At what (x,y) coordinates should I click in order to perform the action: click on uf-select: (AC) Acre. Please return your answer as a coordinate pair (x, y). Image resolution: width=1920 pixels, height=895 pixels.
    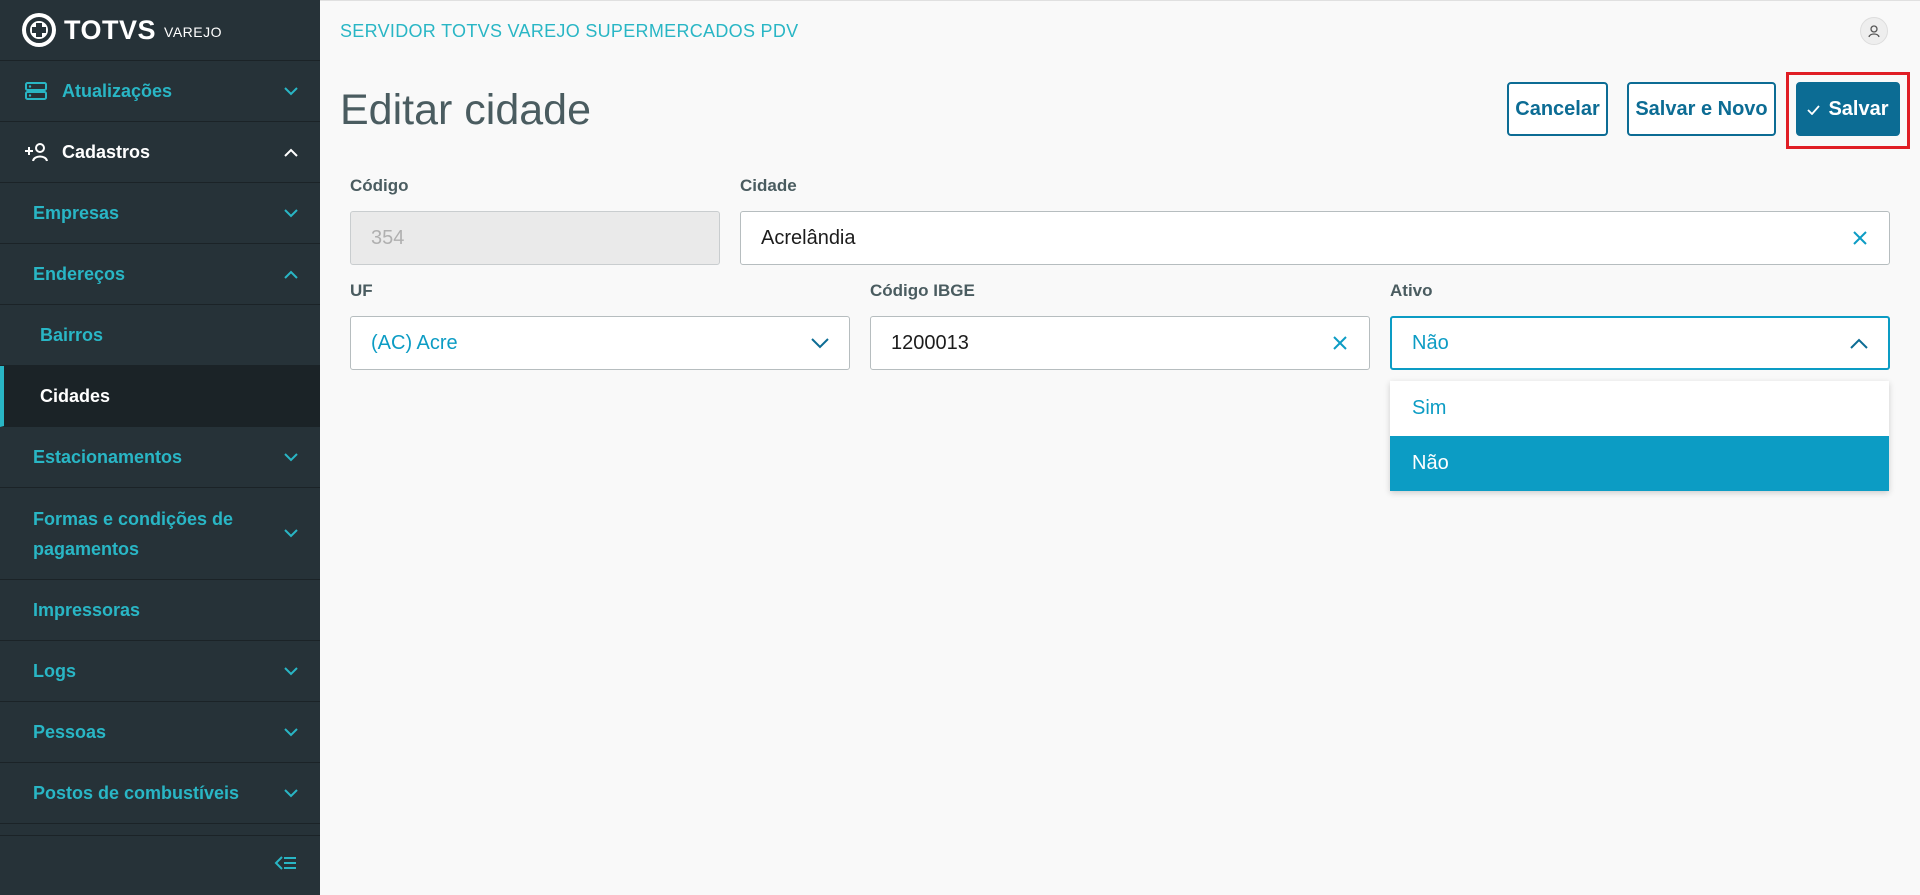
    Looking at the image, I should click on (600, 343).